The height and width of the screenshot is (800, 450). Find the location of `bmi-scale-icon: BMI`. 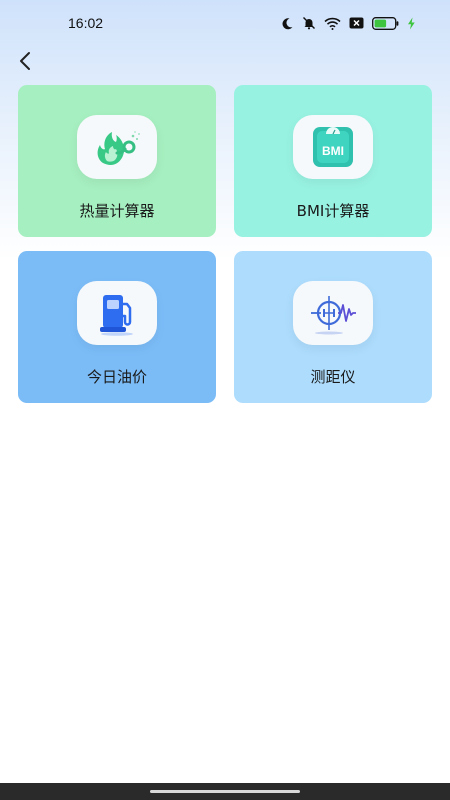

bmi-scale-icon: BMI is located at coordinates (333, 147).